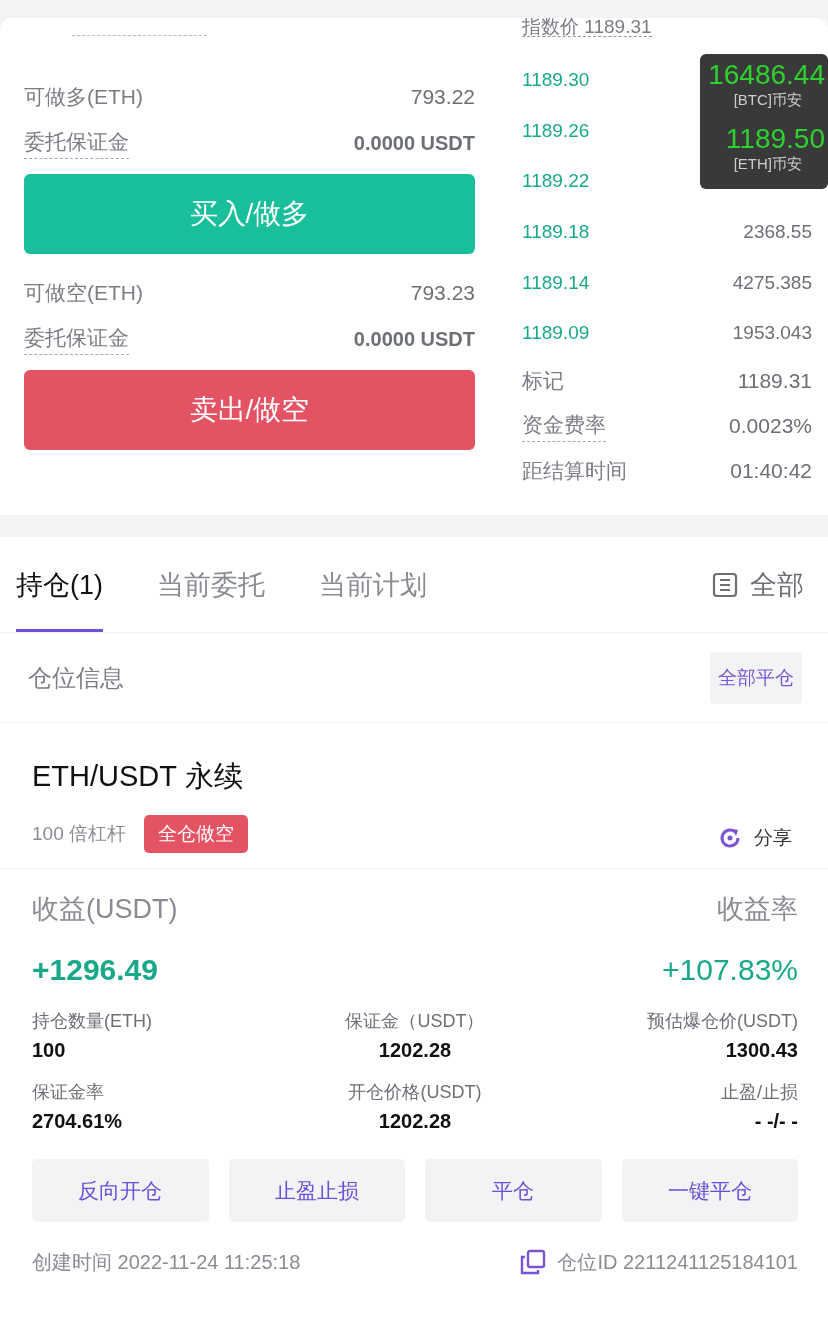 The width and height of the screenshot is (828, 1320). Describe the element at coordinates (76, 677) in the screenshot. I see `section-title: 仓位信息` at that location.